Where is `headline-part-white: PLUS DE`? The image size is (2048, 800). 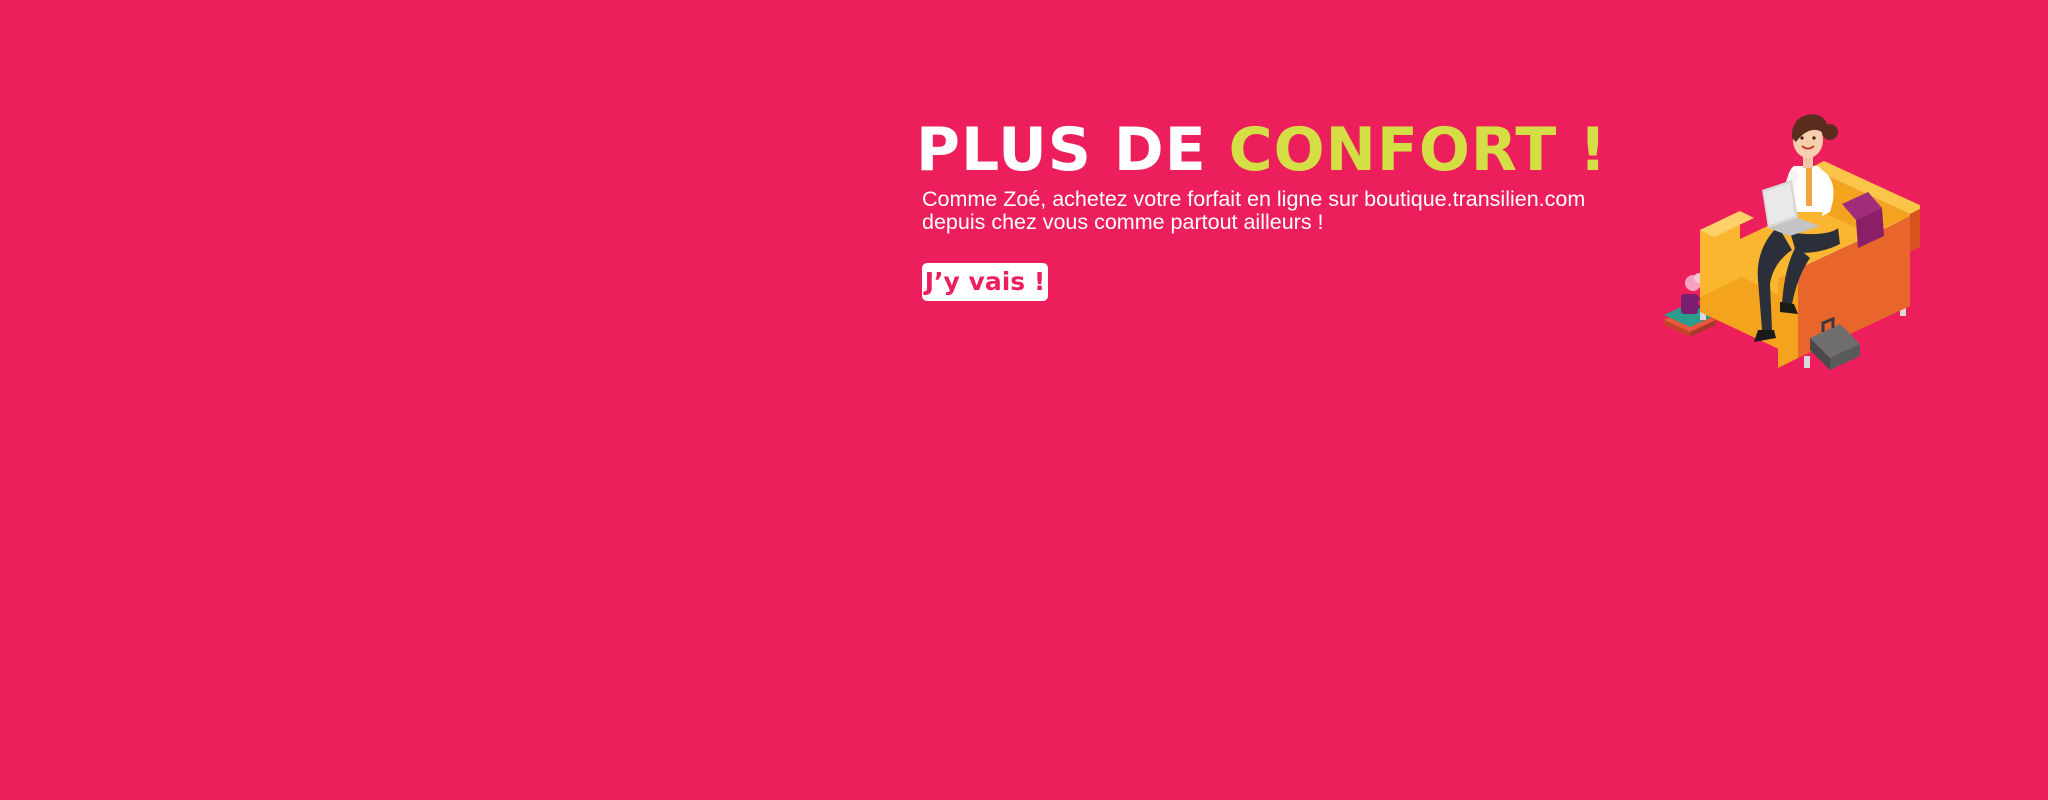 headline-part-white: PLUS DE is located at coordinates (1072, 150).